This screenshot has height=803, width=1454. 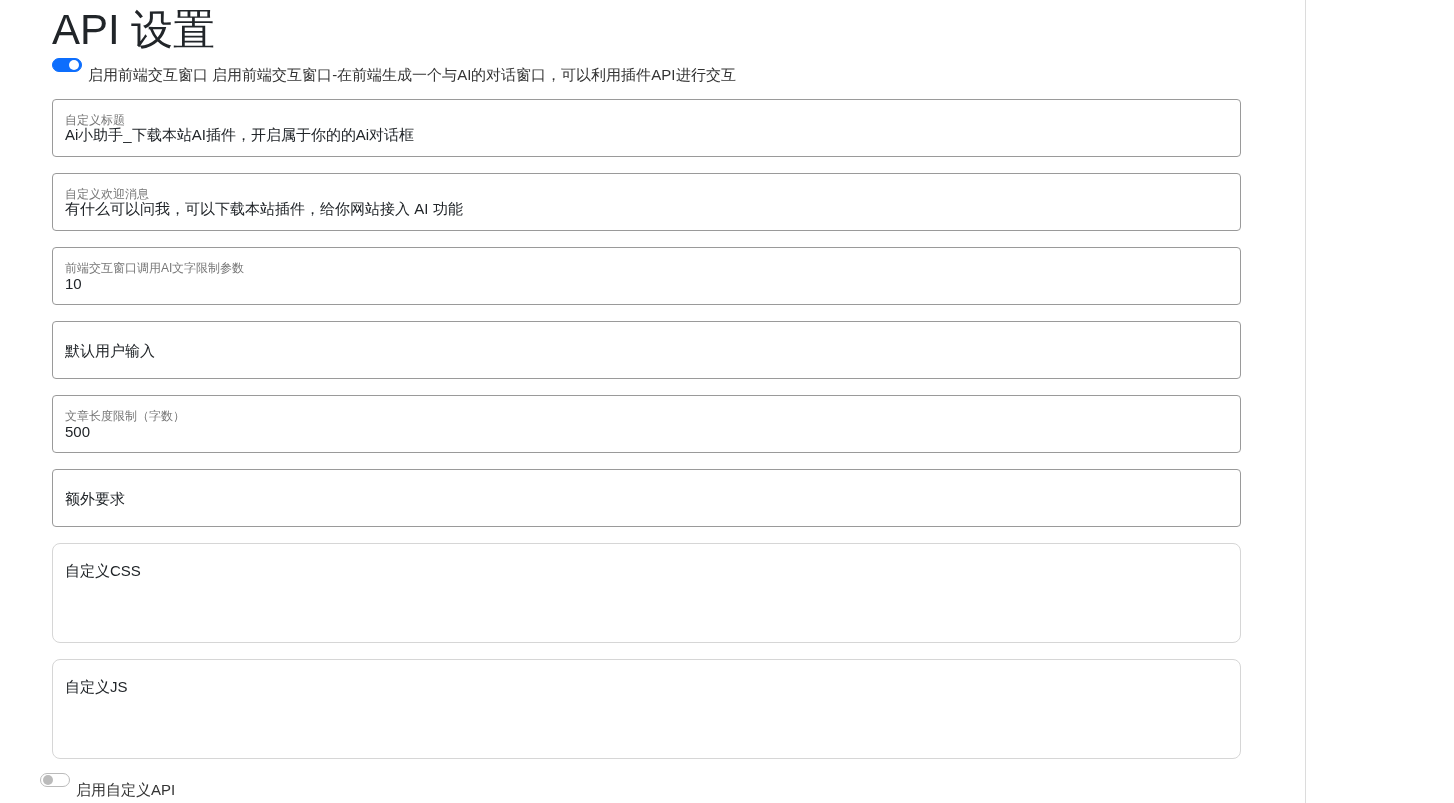 I want to click on field-label: 自定义标题, so click(x=95, y=119).